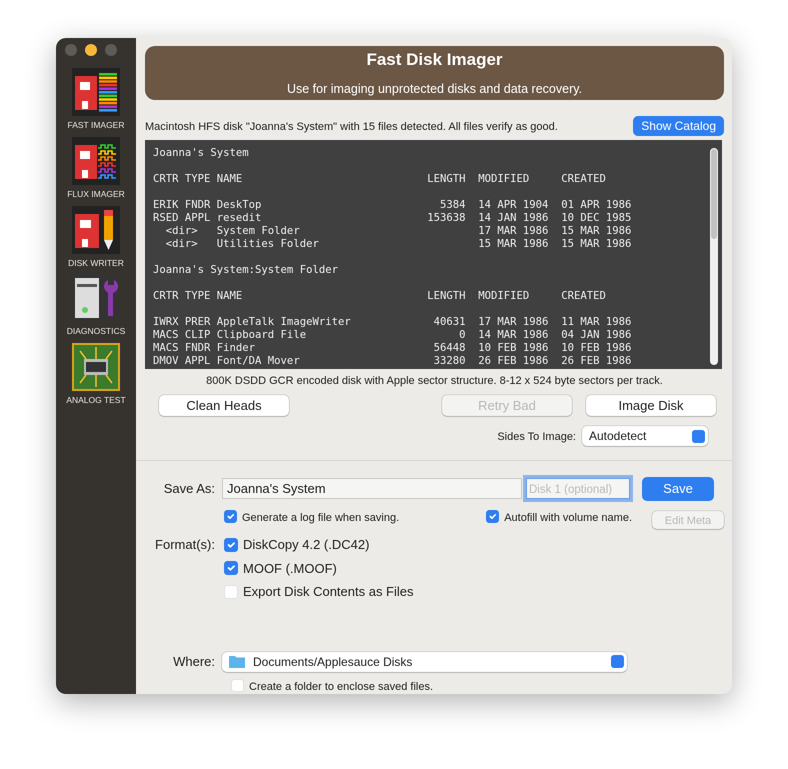  I want to click on sides-dropdown: Autodetect, so click(645, 436).